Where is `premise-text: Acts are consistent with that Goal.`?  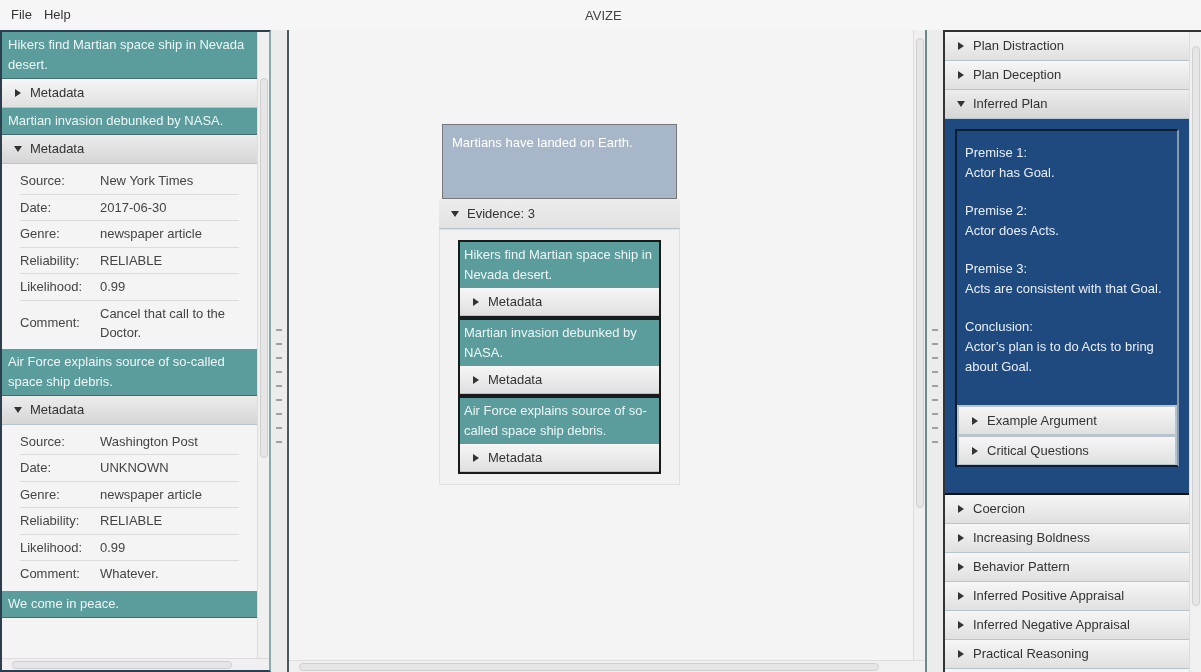 premise-text: Acts are consistent with that Goal. is located at coordinates (1064, 289).